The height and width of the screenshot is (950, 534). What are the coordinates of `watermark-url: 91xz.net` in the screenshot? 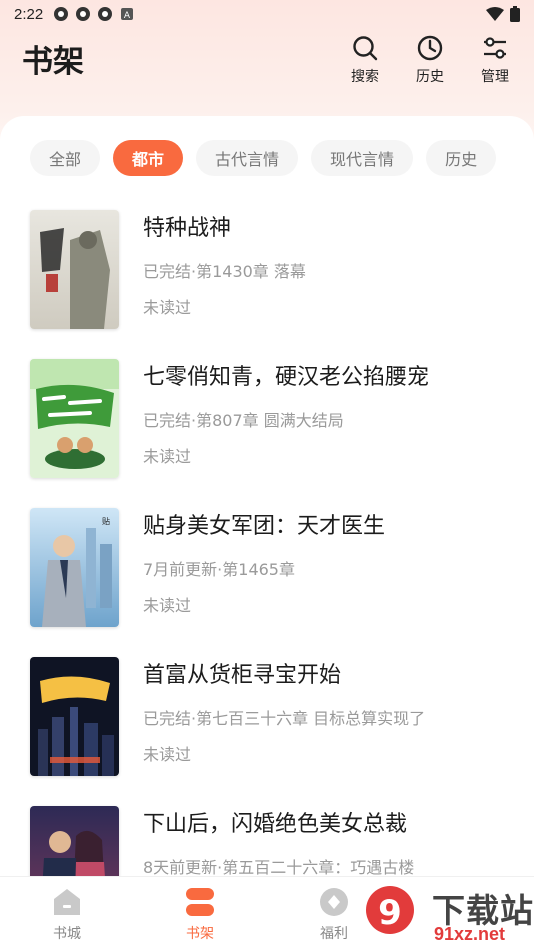 It's located at (470, 934).